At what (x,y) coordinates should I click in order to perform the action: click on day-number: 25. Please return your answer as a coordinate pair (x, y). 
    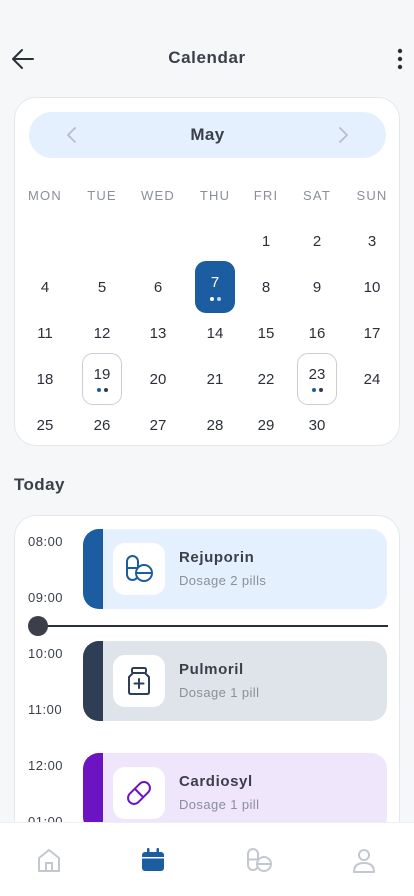
    Looking at the image, I should click on (45, 425).